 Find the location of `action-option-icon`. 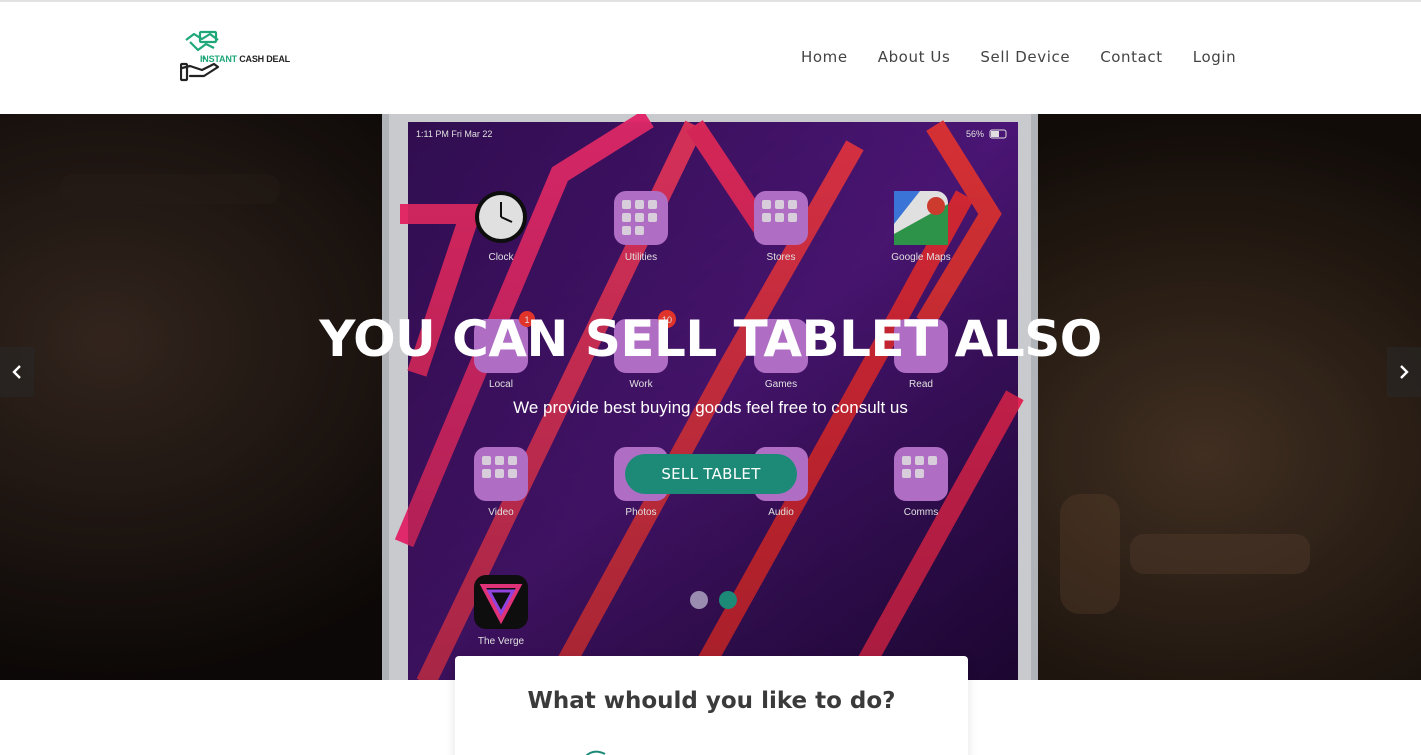

action-option-icon is located at coordinates (595, 752).